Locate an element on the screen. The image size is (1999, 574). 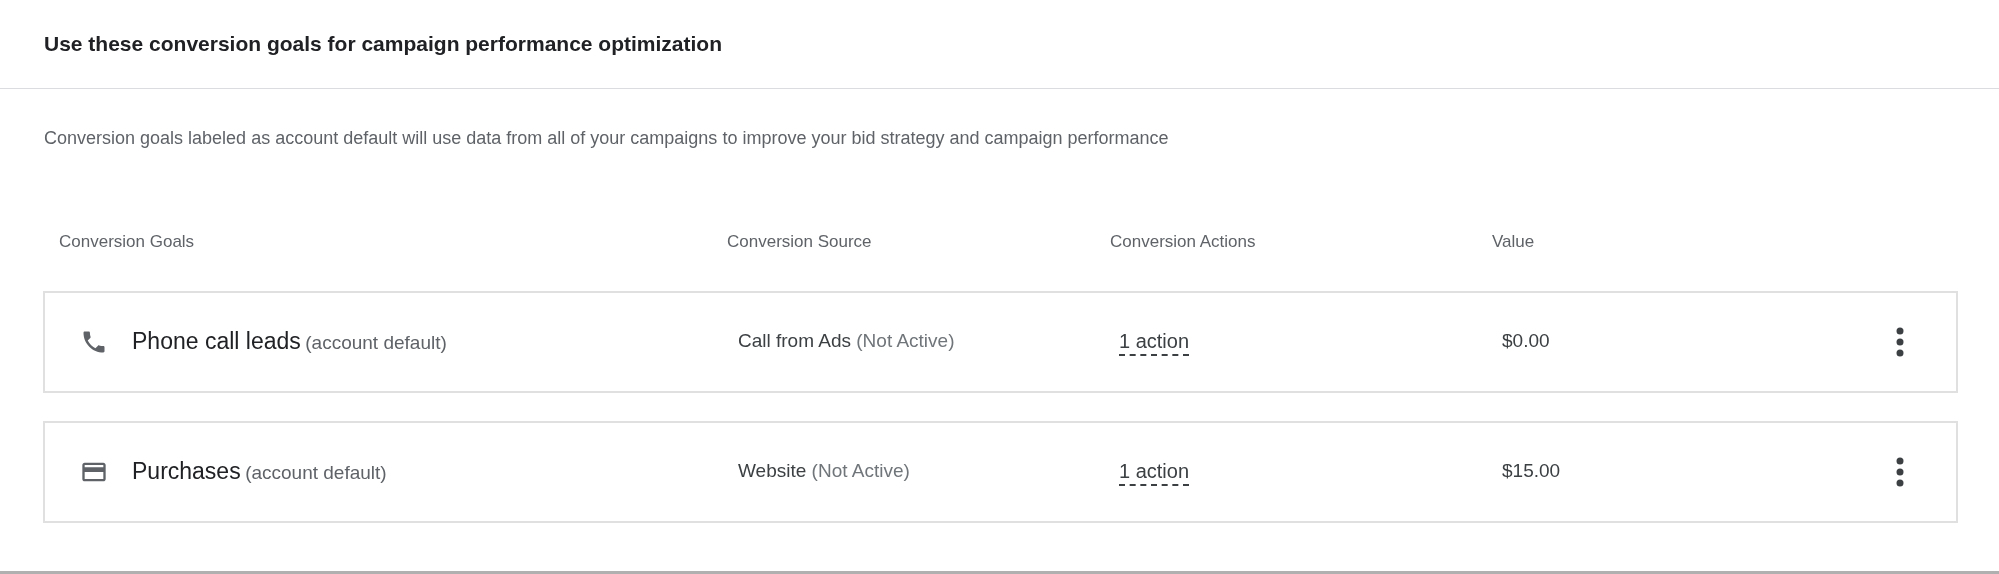
column-header: Conversion Goals is located at coordinates (127, 241).